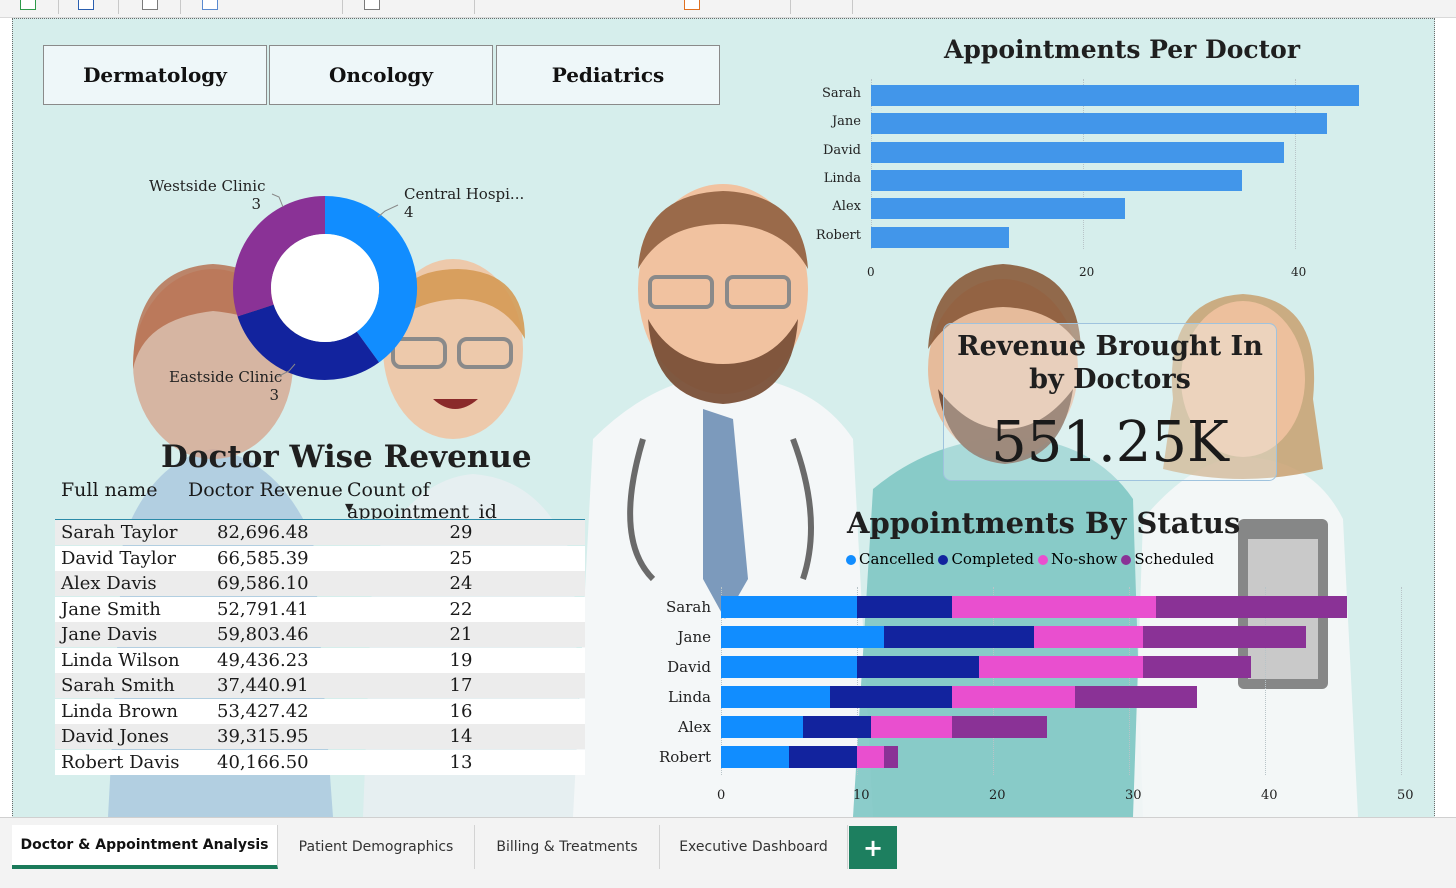 This screenshot has height=888, width=1456. I want to click on legend-item: No-show, so click(1077, 559).